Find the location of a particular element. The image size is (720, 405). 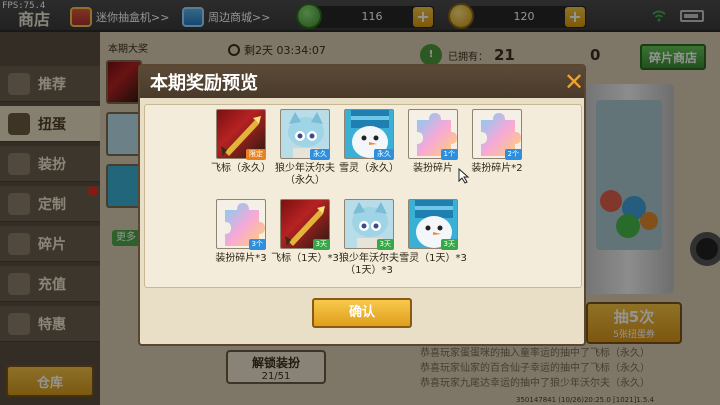

reward-item: 永久 狼少年沃尔夫（永久） is located at coordinates (305, 155).